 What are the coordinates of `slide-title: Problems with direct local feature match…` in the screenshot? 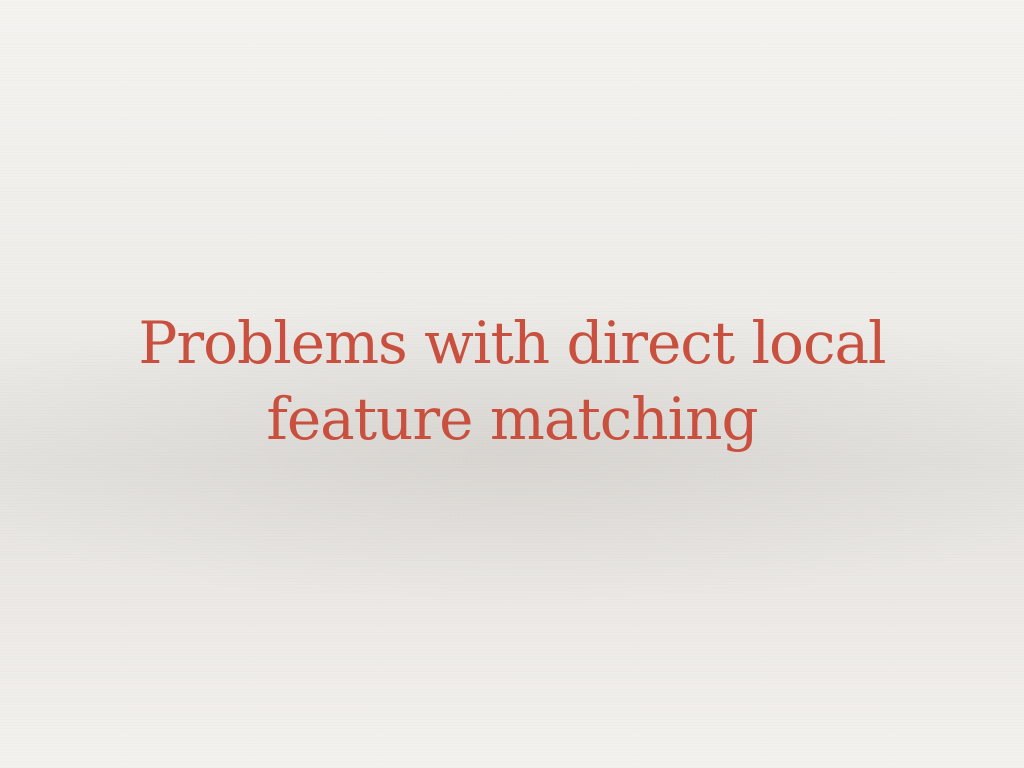 It's located at (512, 381).